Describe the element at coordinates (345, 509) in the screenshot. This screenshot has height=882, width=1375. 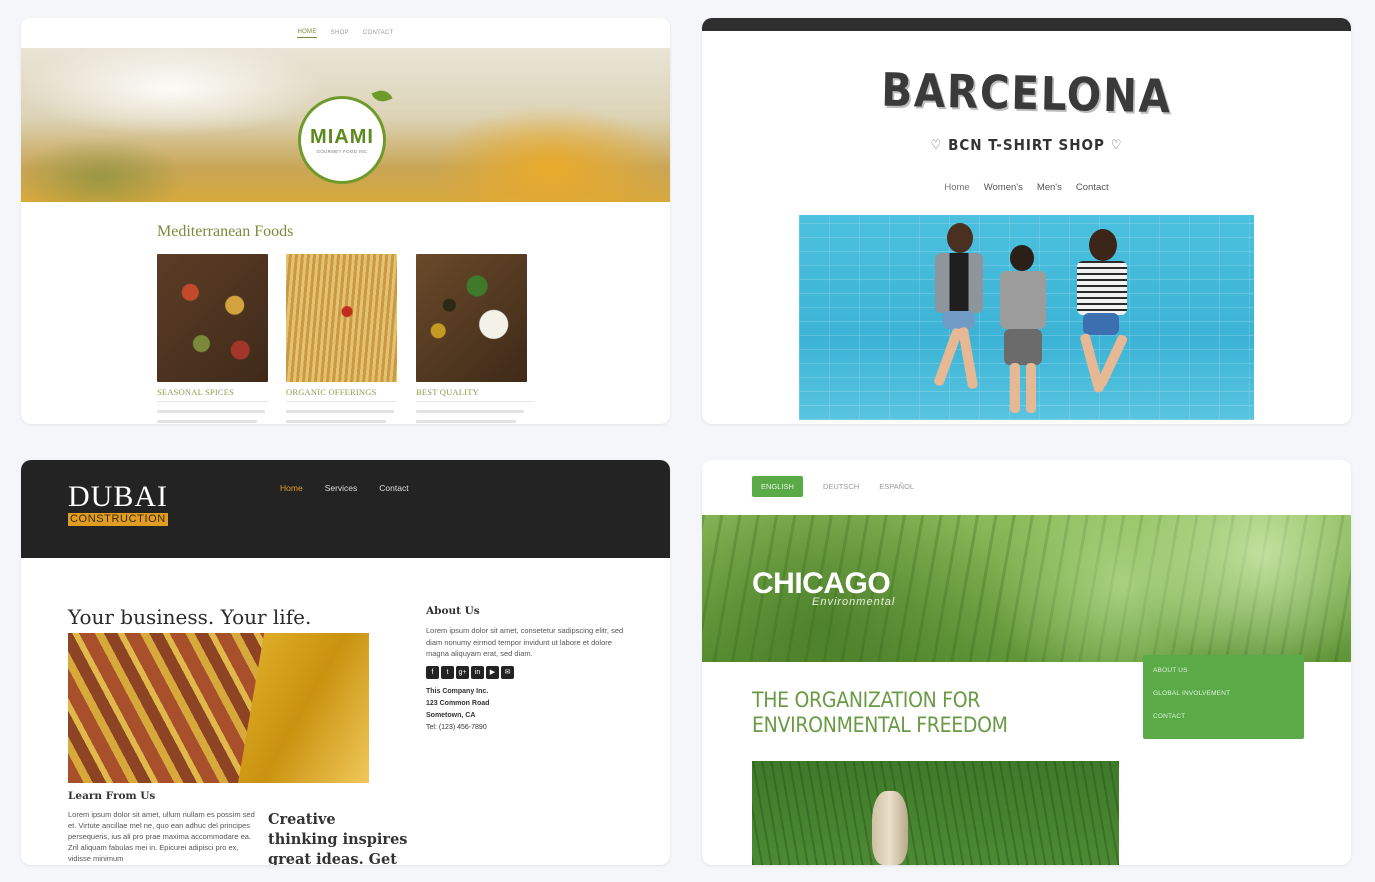
I see `dubai-header: DUBAI CONSTRUCTION Home Services Contact` at that location.